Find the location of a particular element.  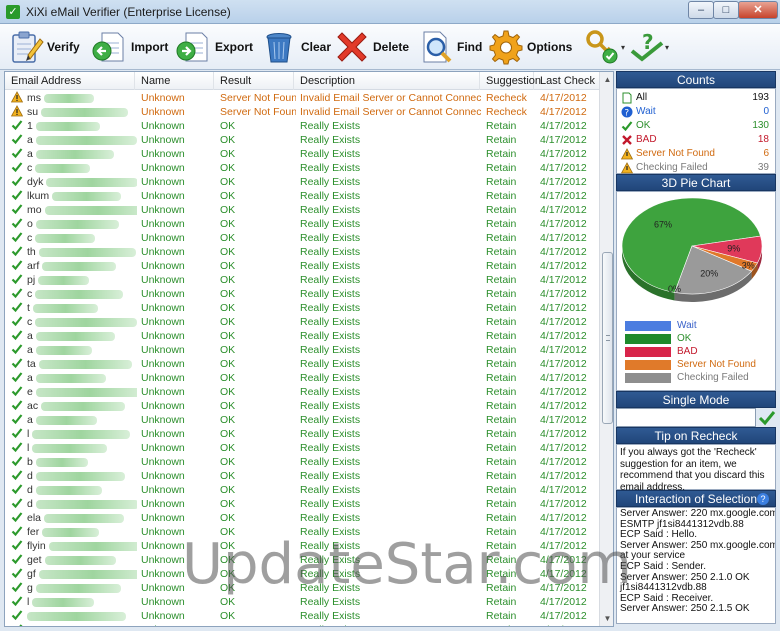

col-description-header: Description is located at coordinates (387, 81).